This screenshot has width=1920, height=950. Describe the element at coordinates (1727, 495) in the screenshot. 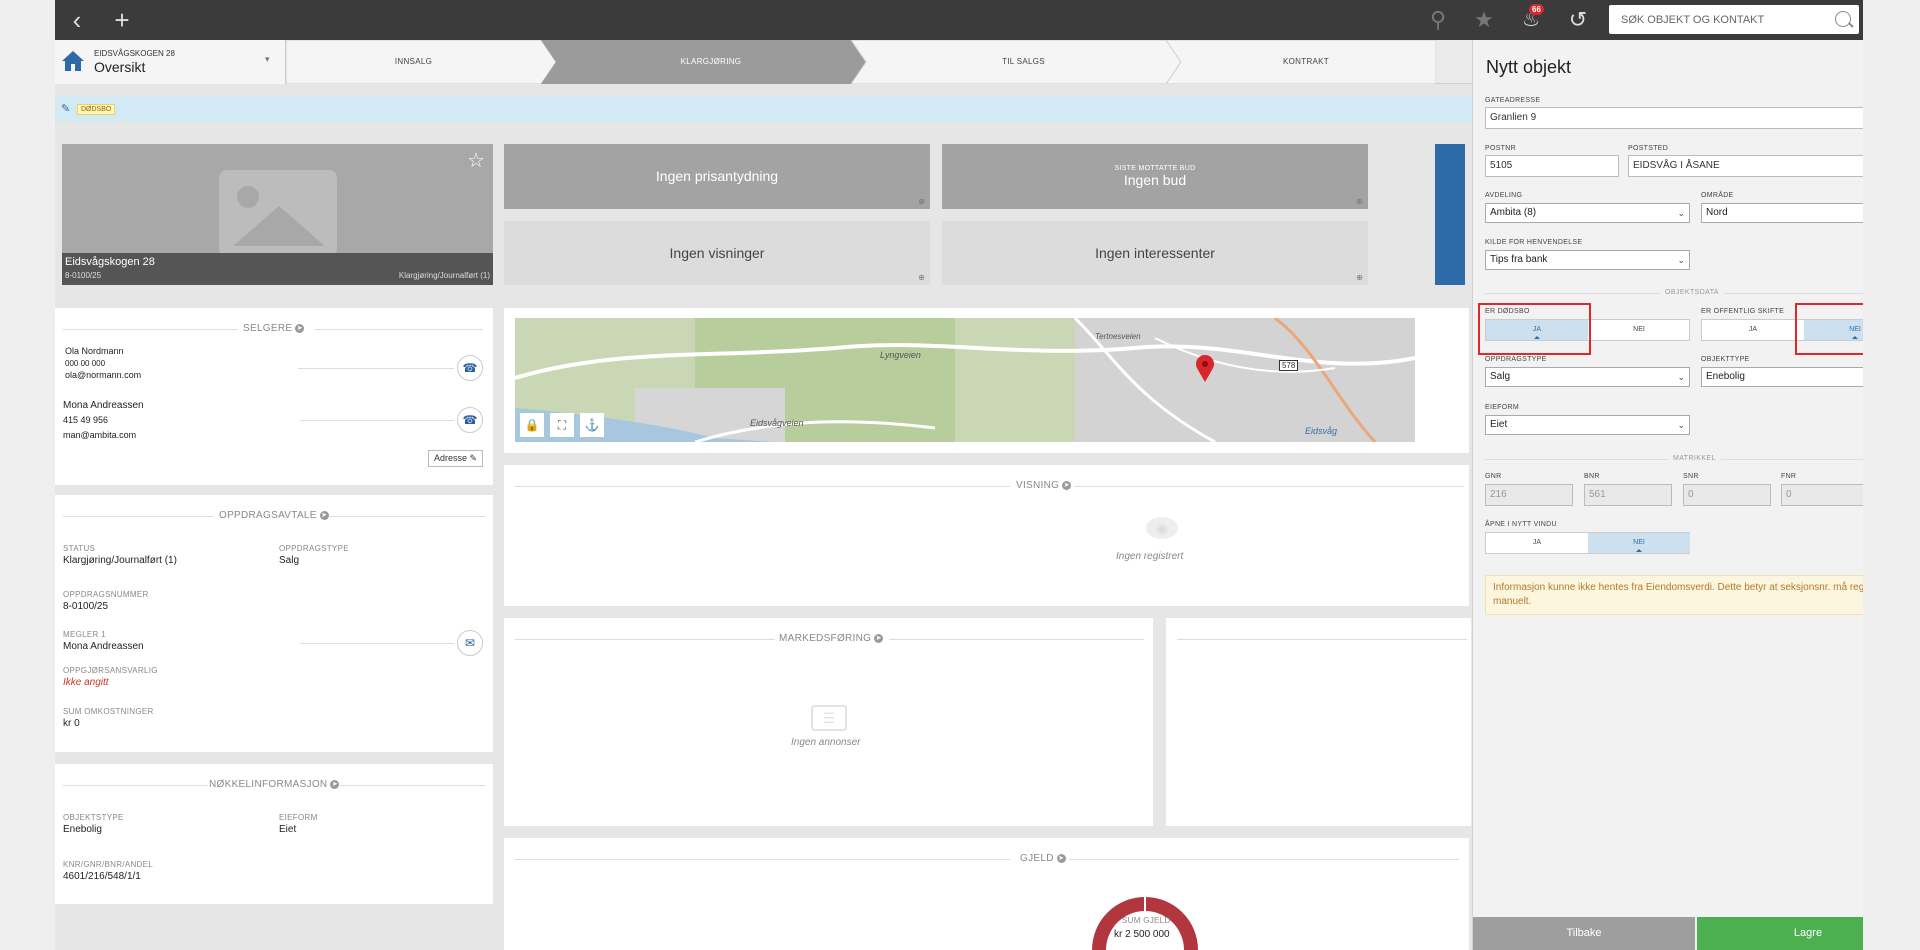

I see `snr-input: 0` at that location.